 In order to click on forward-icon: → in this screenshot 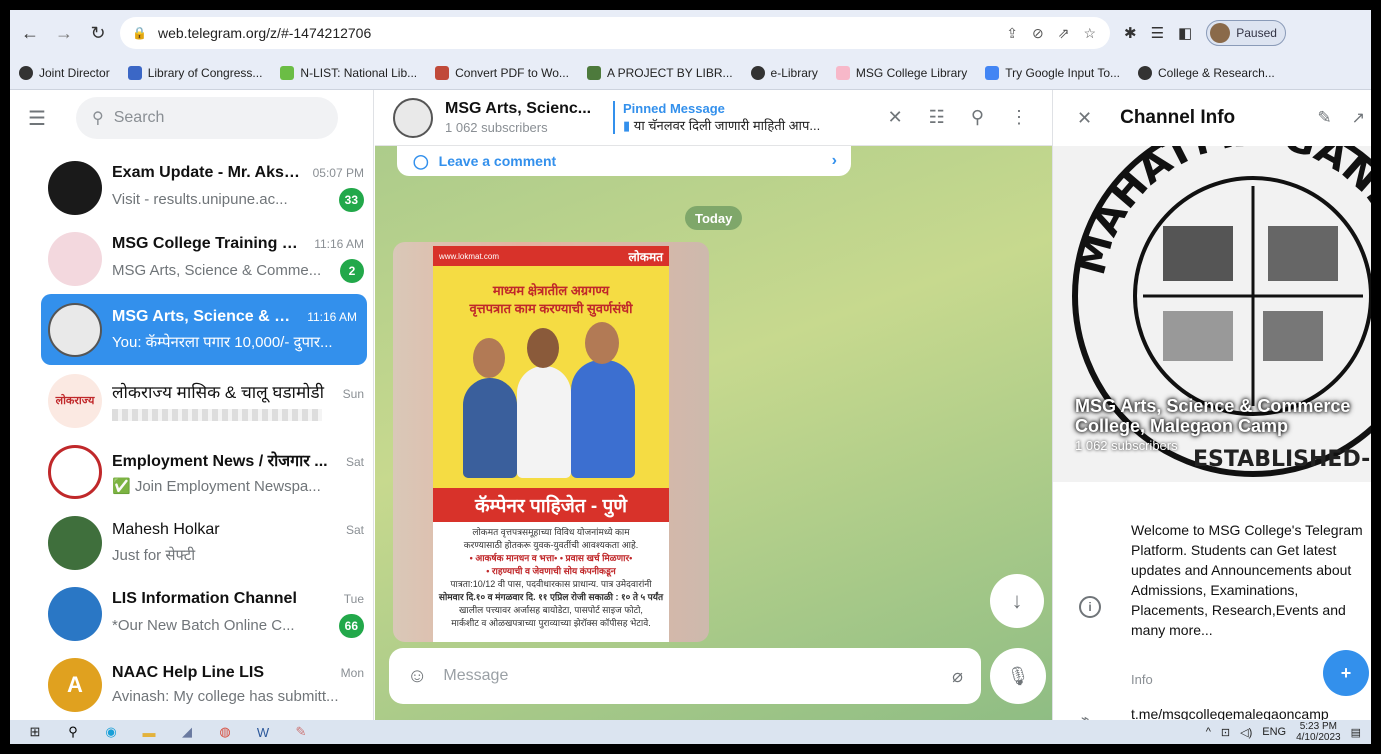, I will do `click(64, 33)`.